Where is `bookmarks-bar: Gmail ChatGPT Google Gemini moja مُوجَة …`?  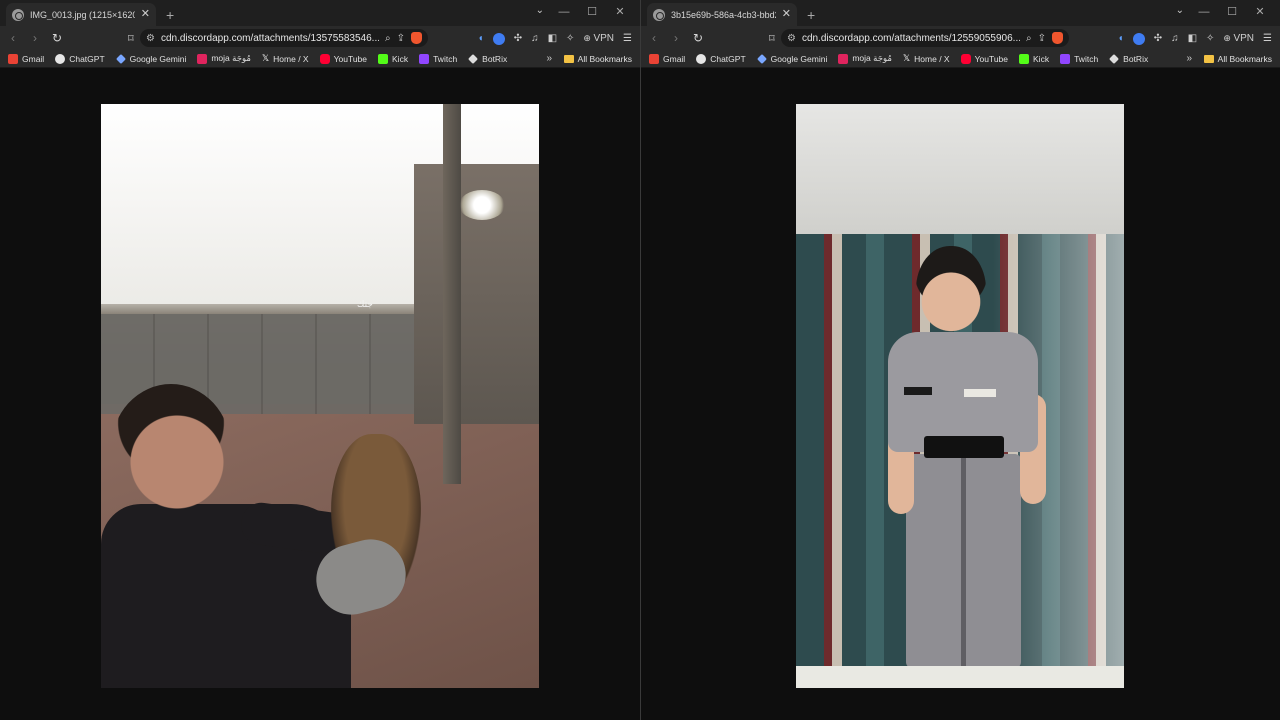
bookmarks-bar: Gmail ChatGPT Google Gemini moja مُوجَة … is located at coordinates (960, 59).